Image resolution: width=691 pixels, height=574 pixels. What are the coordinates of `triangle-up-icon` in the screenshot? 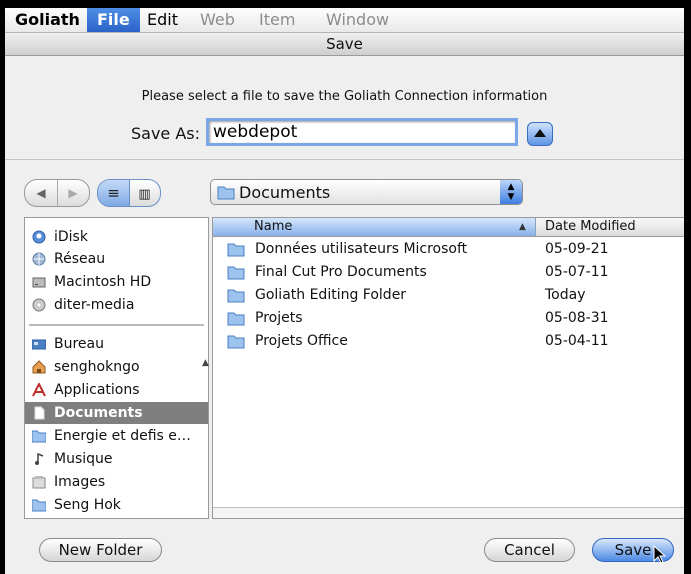 It's located at (540, 133).